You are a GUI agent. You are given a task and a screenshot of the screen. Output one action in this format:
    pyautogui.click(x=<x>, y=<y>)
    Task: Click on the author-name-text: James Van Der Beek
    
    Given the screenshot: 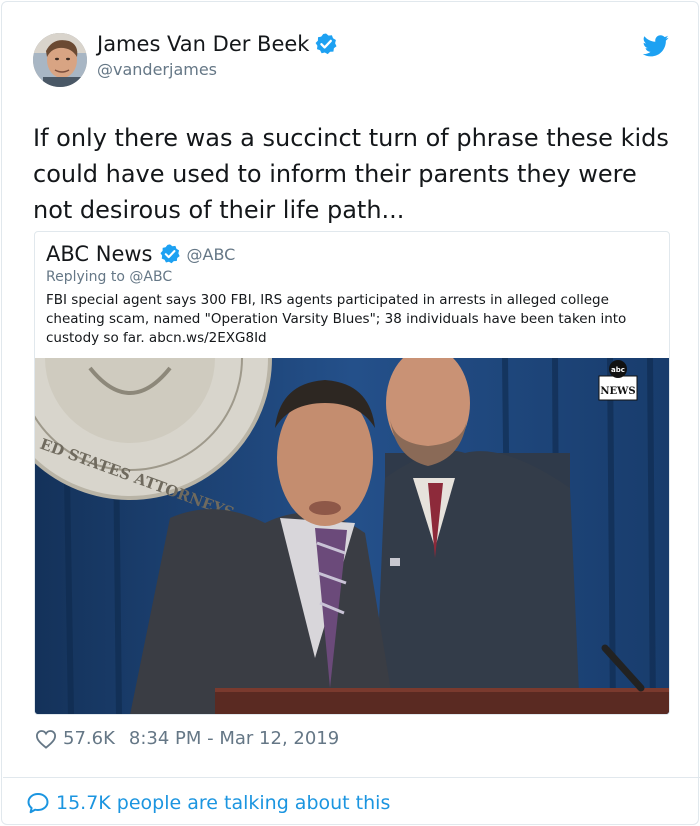 What is the action you would take?
    pyautogui.click(x=203, y=44)
    